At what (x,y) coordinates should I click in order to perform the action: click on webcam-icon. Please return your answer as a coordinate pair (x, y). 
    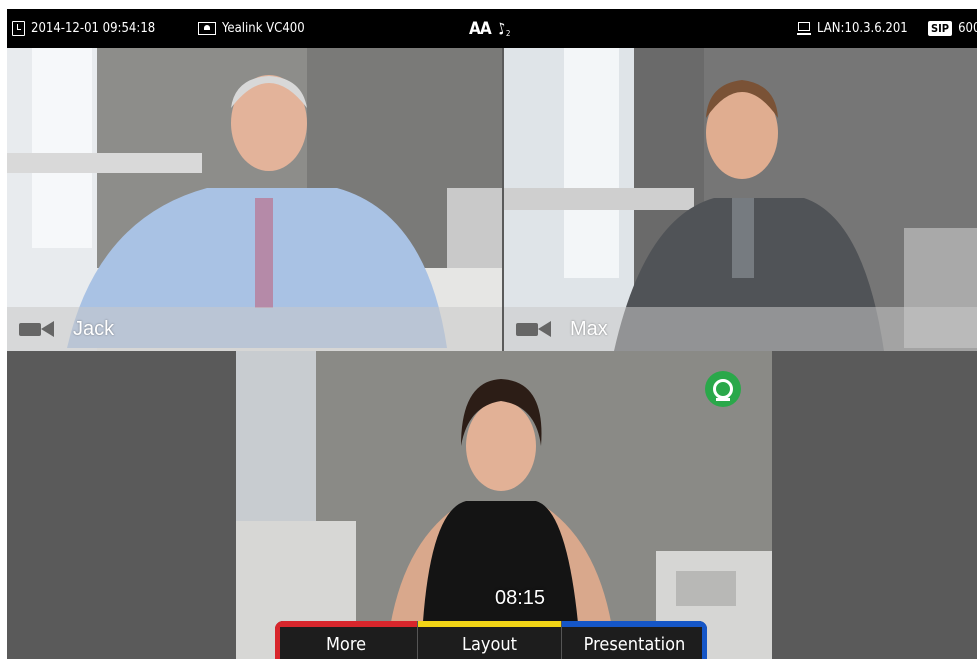
    Looking at the image, I should click on (723, 389).